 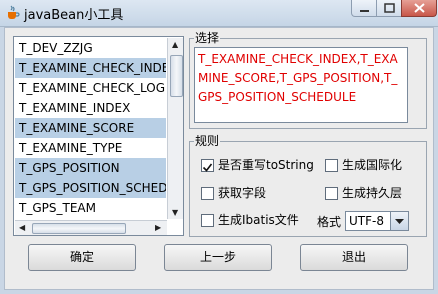 What do you see at coordinates (90, 48) in the screenshot?
I see `list-item: T_DEV_ZZJG` at bounding box center [90, 48].